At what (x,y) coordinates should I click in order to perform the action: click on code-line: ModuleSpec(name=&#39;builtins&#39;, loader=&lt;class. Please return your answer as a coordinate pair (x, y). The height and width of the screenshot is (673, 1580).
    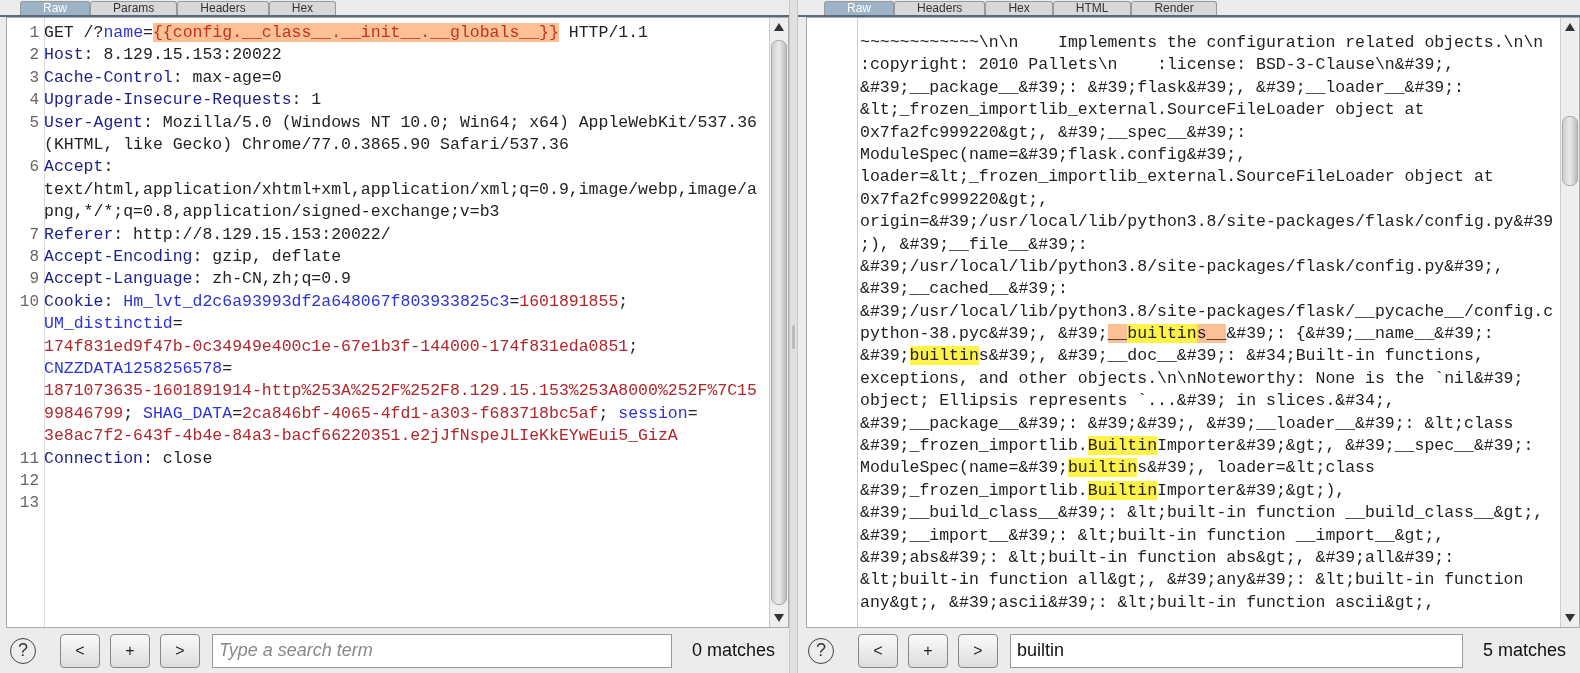
    Looking at the image, I should click on (1118, 468).